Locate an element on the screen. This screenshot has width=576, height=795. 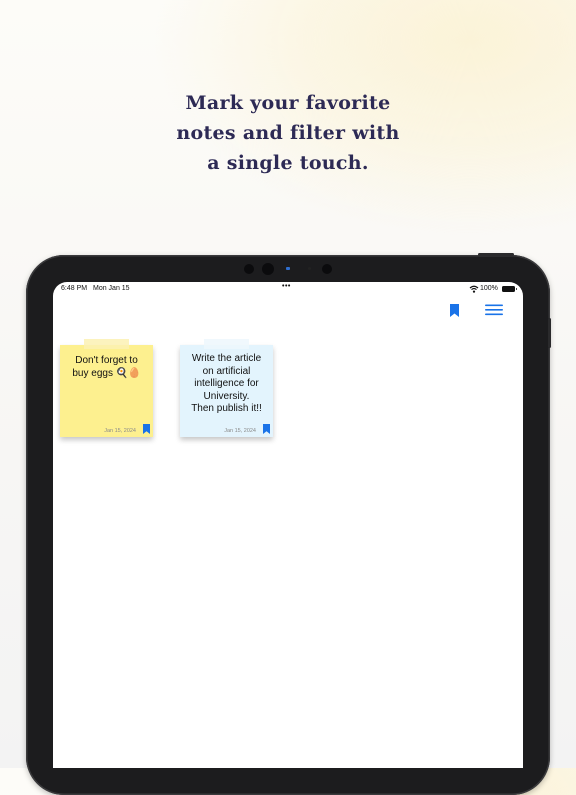
note-text-line: buy eggs 🍳🥚 is located at coordinates (106, 373).